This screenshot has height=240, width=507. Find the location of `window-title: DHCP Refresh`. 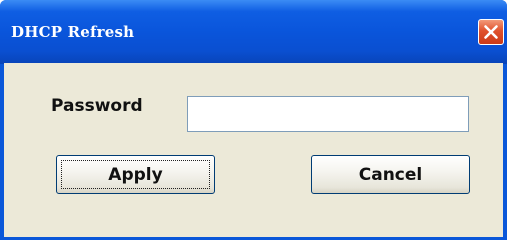

window-title: DHCP Refresh is located at coordinates (73, 32).